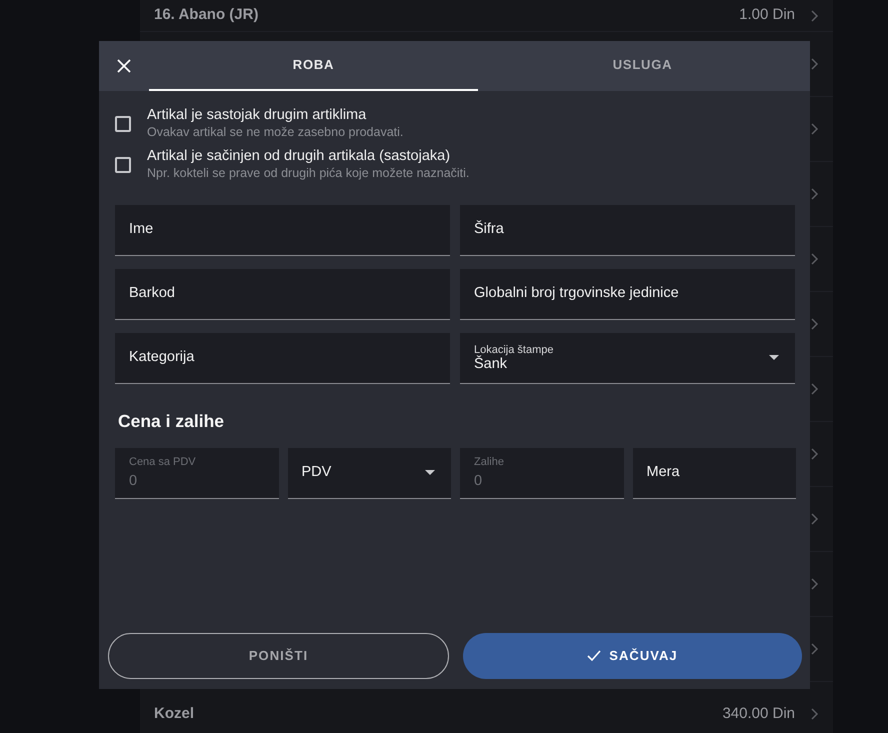 The height and width of the screenshot is (733, 888). I want to click on tab: ROBA, so click(313, 66).